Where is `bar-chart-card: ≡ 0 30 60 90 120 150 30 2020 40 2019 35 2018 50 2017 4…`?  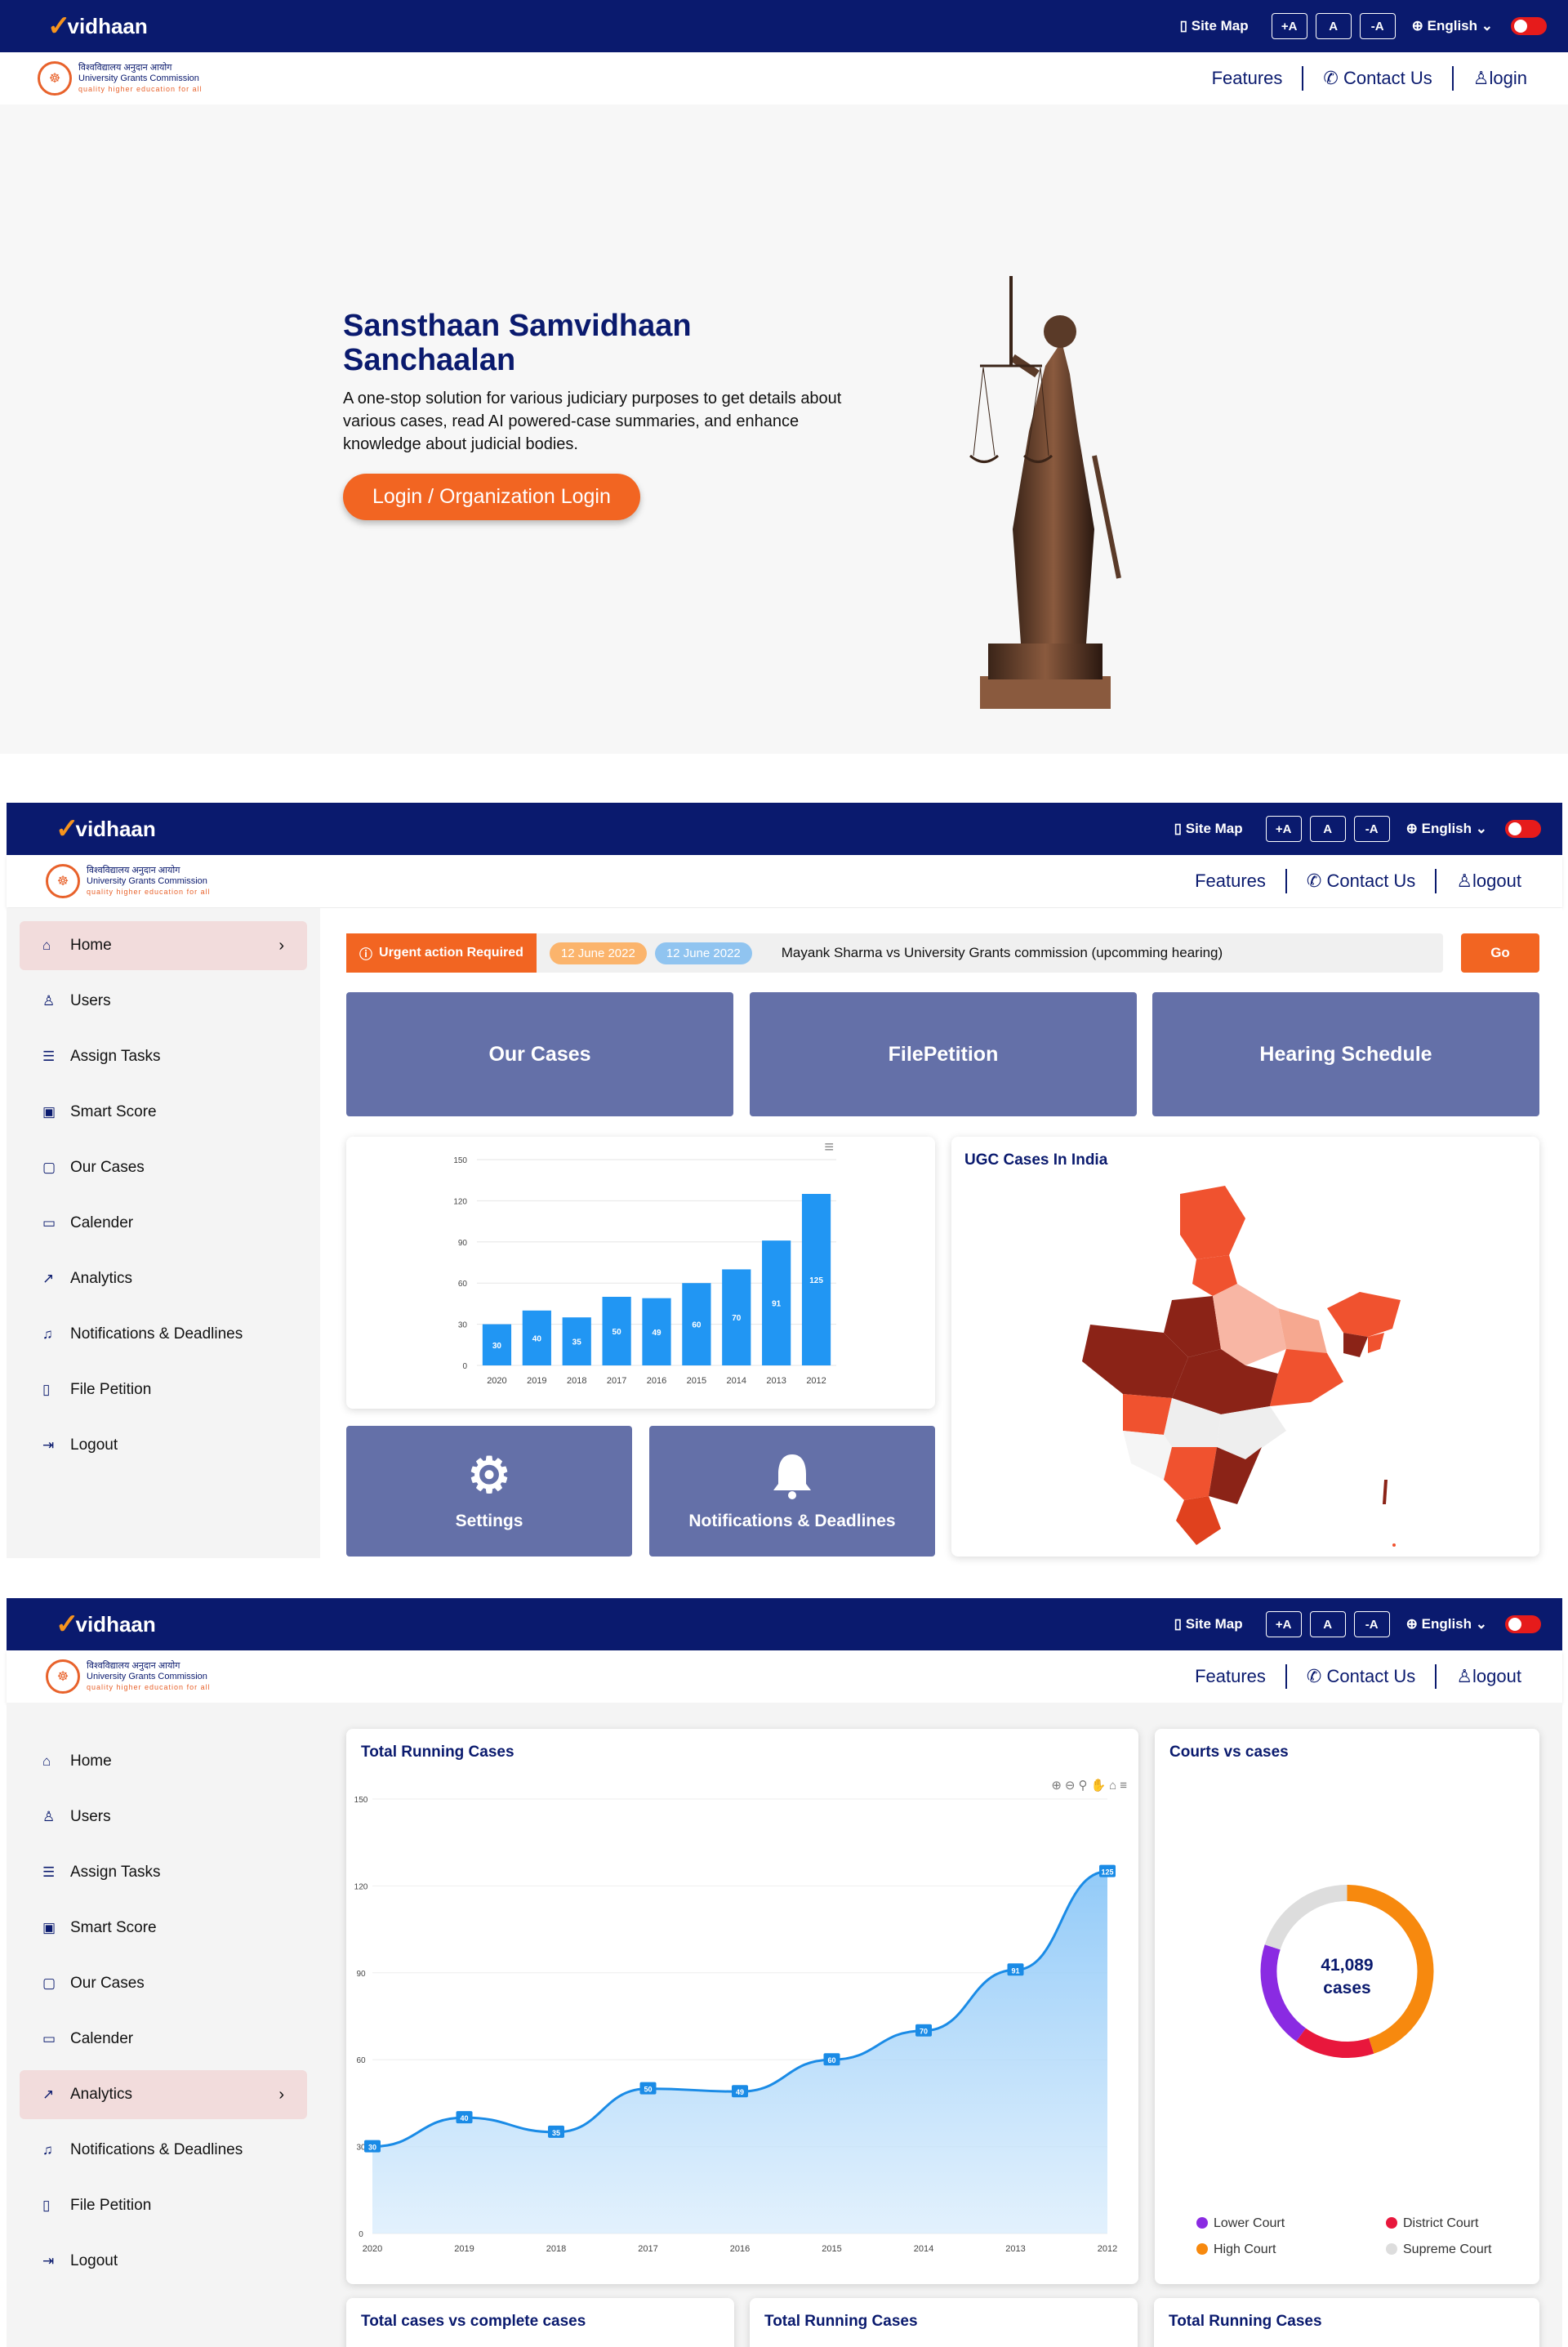
bar-chart-card: ≡ 0 30 60 90 120 150 30 2020 40 2019 35 2018 50 2017 4… is located at coordinates (640, 1273).